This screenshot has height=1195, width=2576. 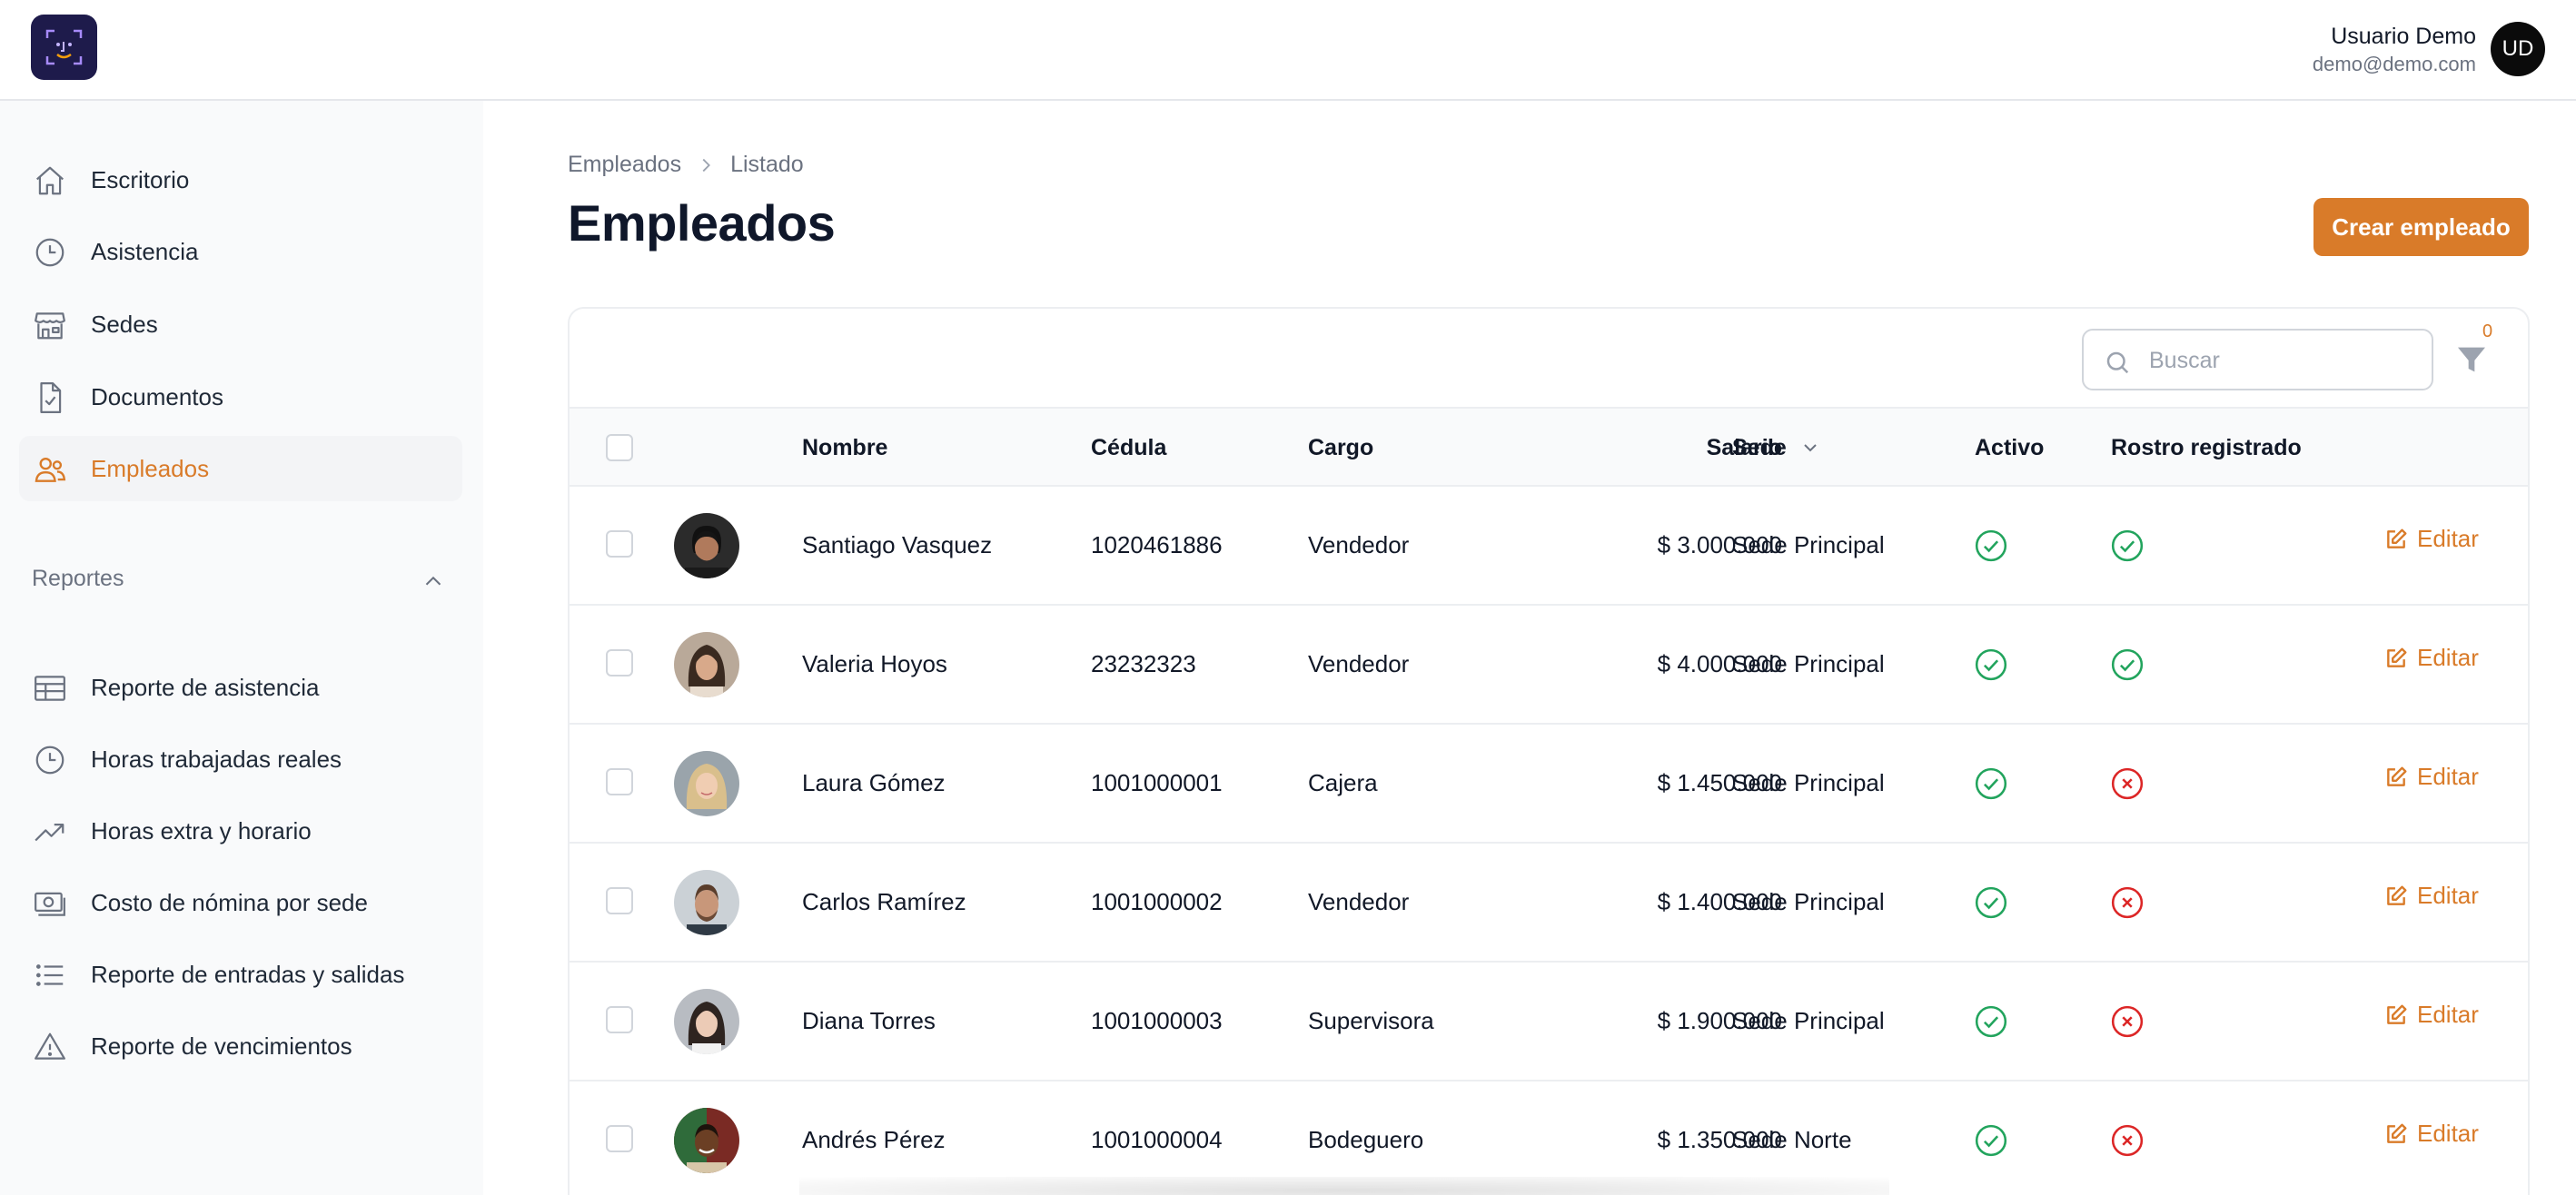 I want to click on table-icon, so click(x=50, y=688).